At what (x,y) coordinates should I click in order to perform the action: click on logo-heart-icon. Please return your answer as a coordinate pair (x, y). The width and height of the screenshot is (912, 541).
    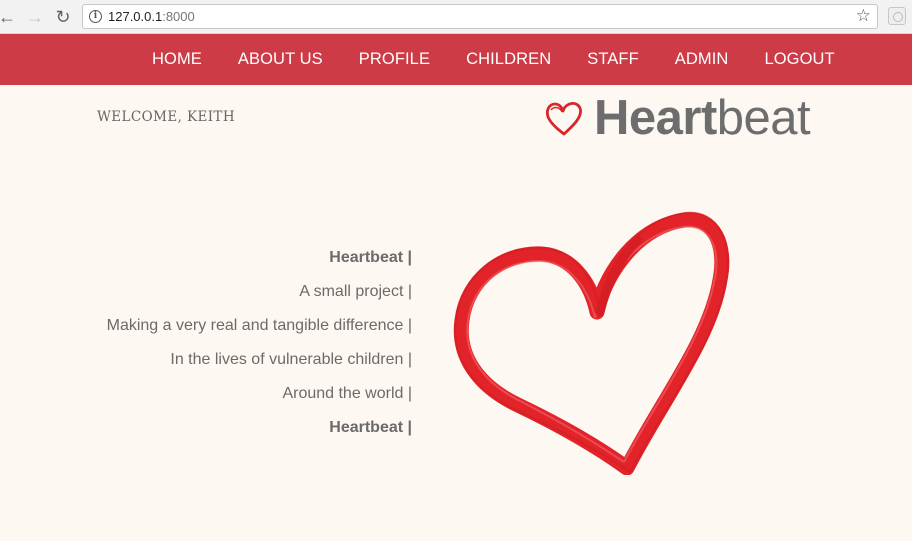
    Looking at the image, I should click on (563, 119).